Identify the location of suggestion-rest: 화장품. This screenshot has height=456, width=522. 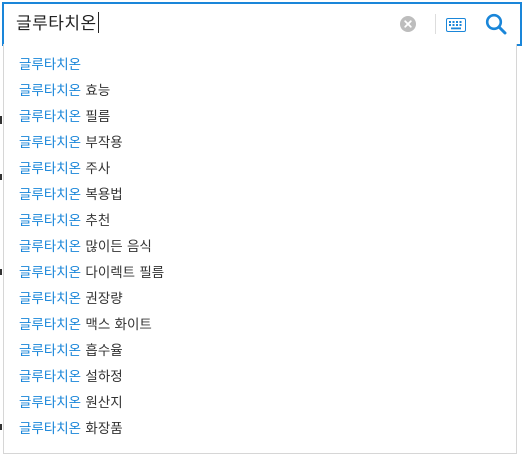
(104, 429).